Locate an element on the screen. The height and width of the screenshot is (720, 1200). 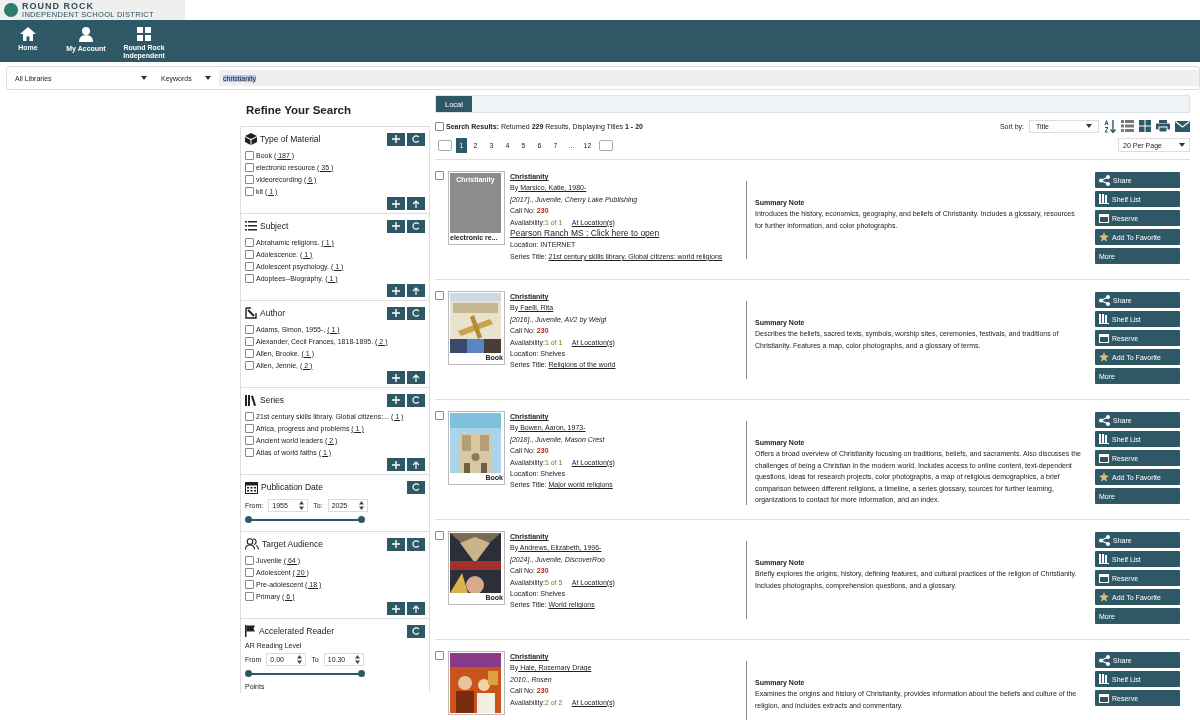
facet-title: Series is located at coordinates (273, 400).